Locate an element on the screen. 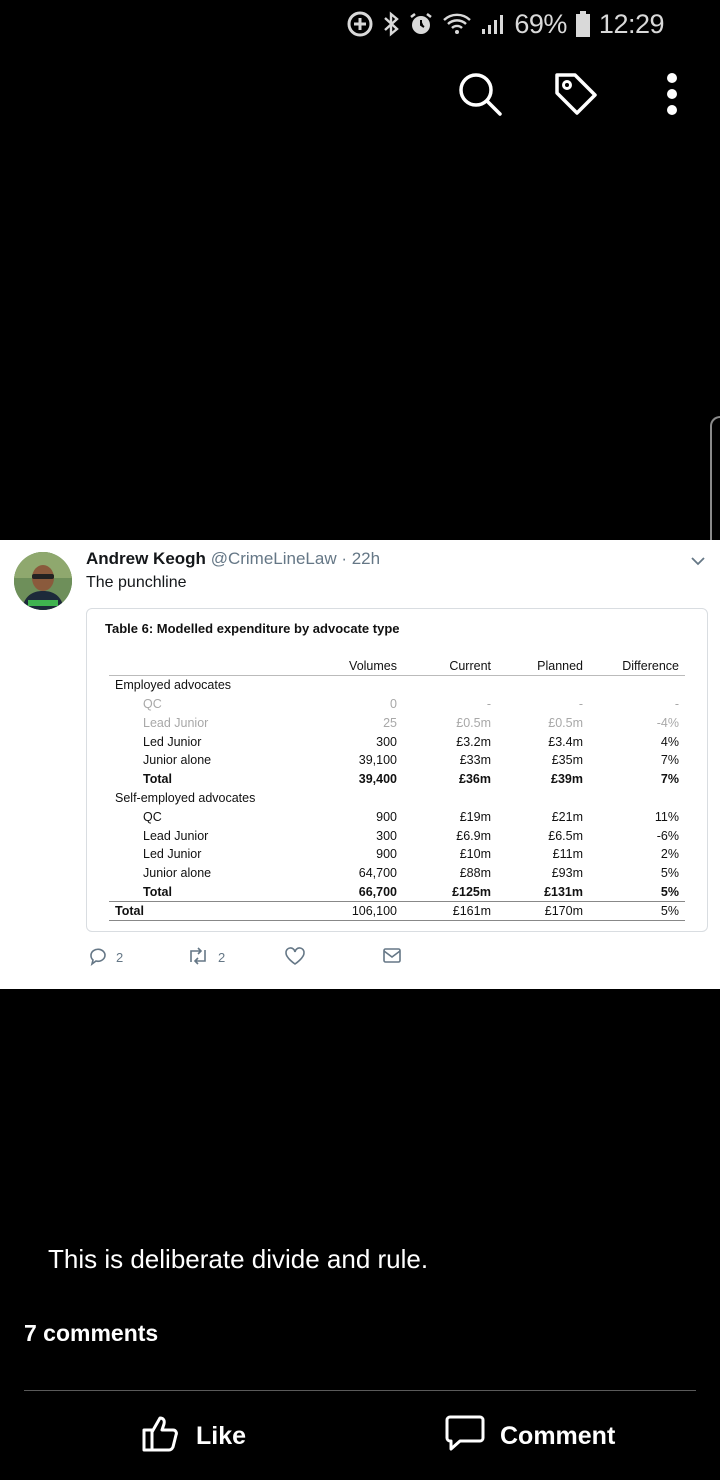 Image resolution: width=720 pixels, height=1480 pixels. table-cell: £33m is located at coordinates (475, 760).